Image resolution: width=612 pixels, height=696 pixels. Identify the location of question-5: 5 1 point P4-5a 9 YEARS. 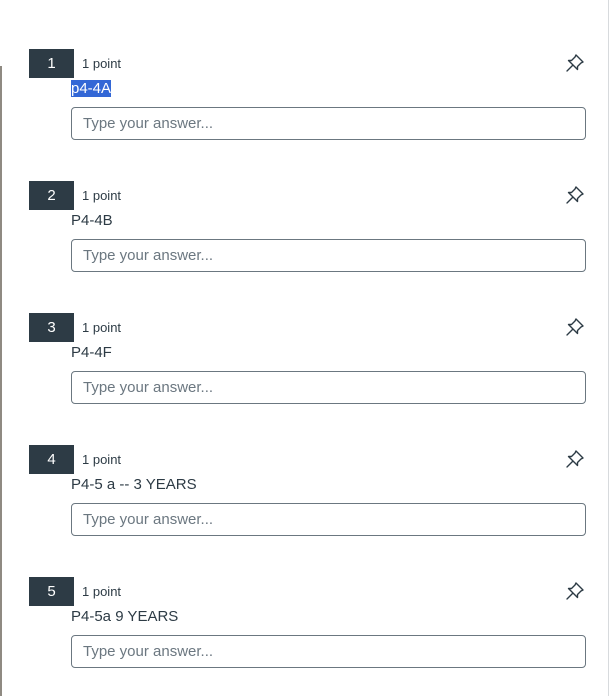
(316, 627).